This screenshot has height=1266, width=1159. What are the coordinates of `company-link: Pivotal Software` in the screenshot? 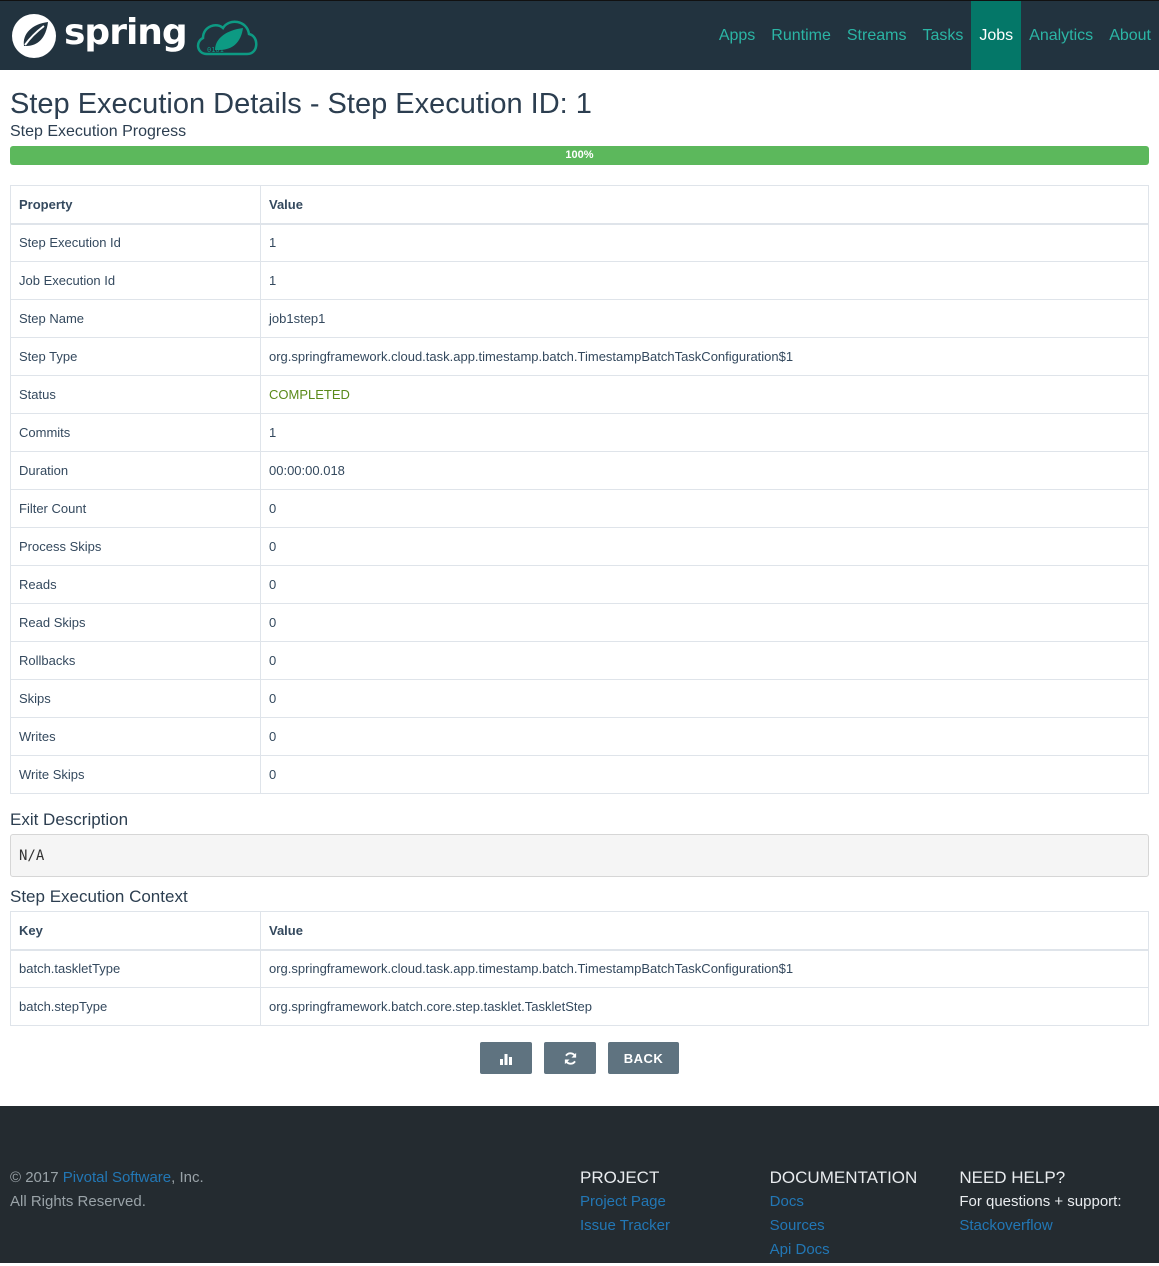 It's located at (117, 1177).